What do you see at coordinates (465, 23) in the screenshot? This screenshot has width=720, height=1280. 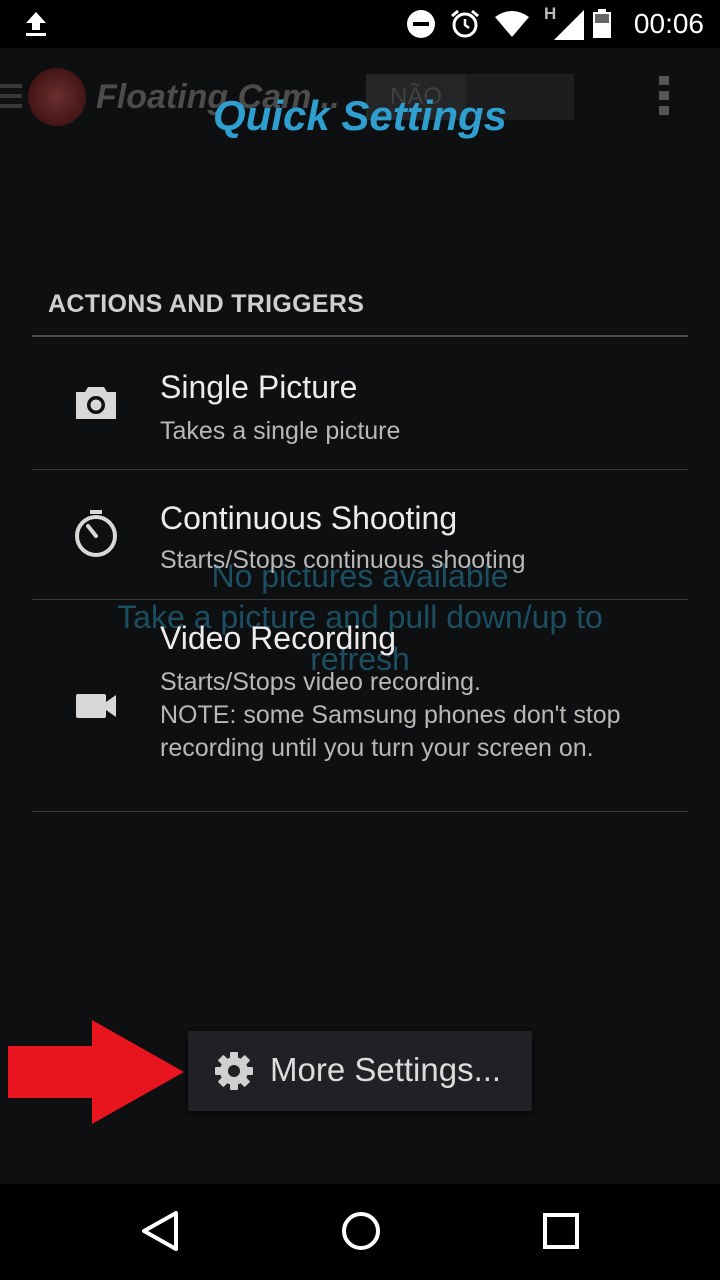 I see `alarm-icon` at bounding box center [465, 23].